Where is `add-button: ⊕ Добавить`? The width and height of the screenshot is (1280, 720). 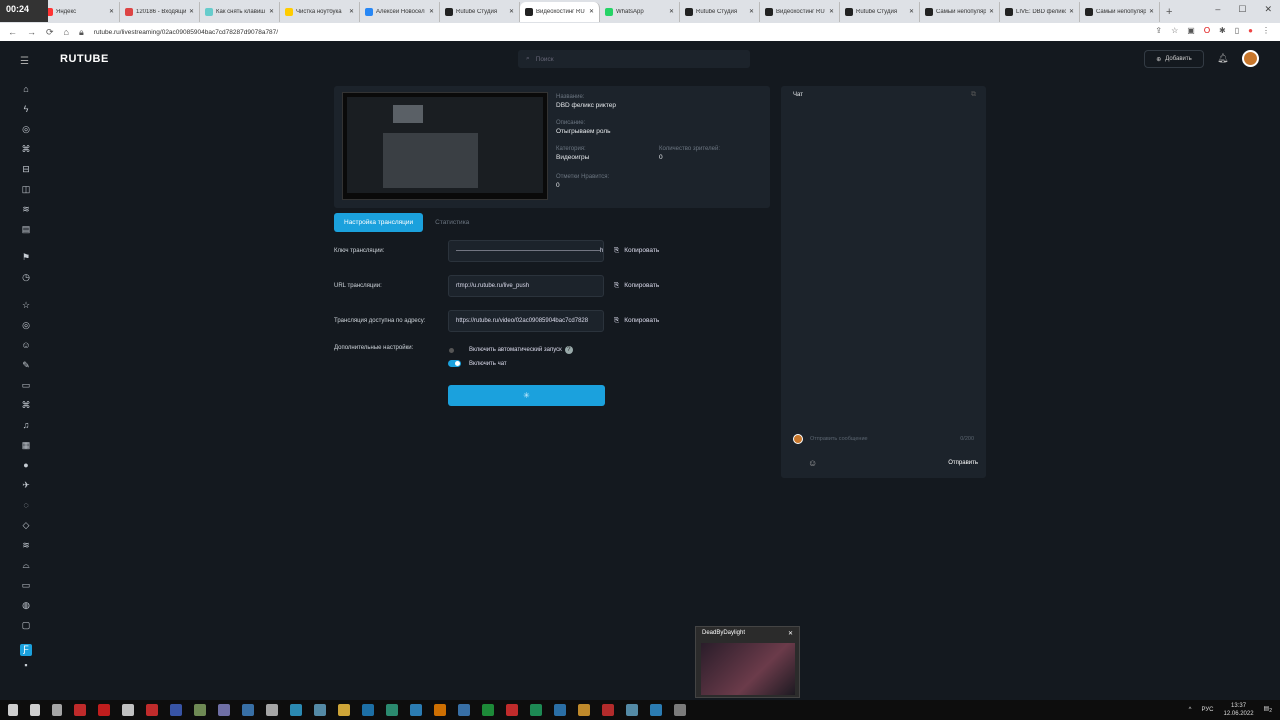
add-button: ⊕ Добавить is located at coordinates (1174, 59).